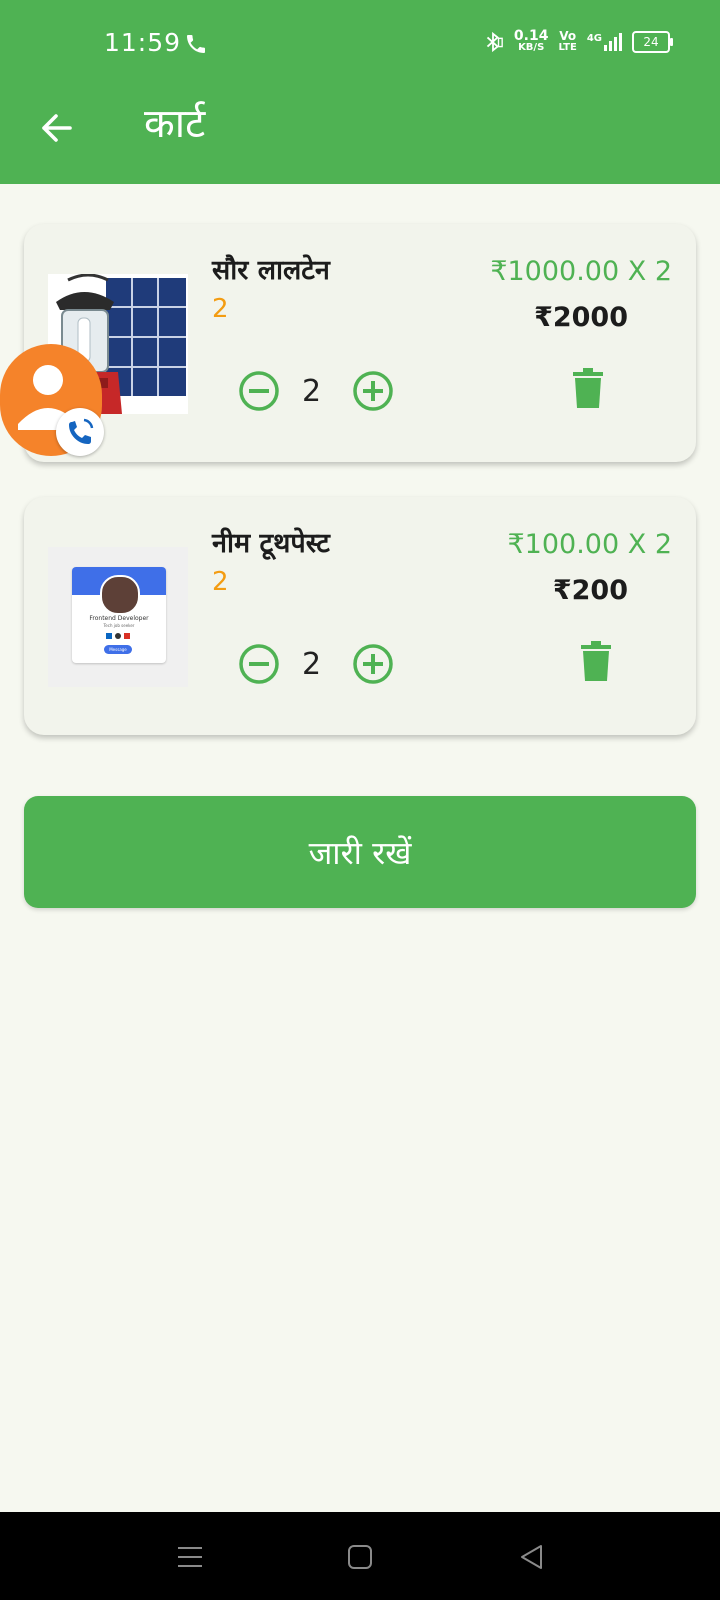 The height and width of the screenshot is (1600, 720). I want to click on call-badge, so click(80, 432).